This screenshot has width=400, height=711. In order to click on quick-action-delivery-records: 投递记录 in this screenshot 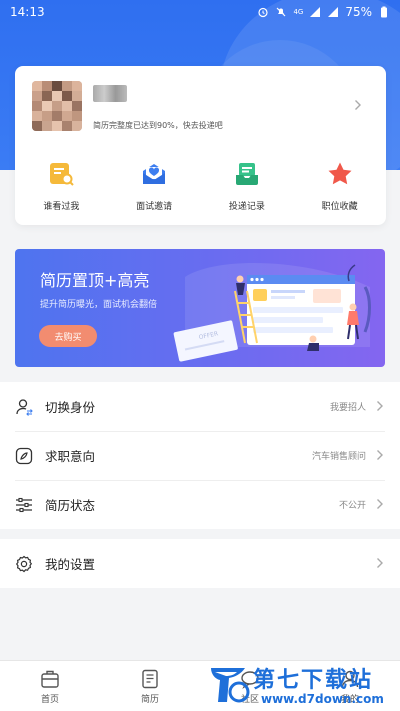, I will do `click(247, 186)`.